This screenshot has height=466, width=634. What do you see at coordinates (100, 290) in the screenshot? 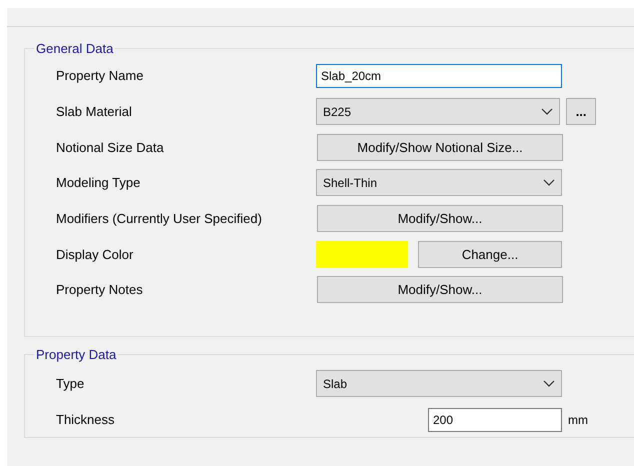
I see `field-label: Property Notes` at bounding box center [100, 290].